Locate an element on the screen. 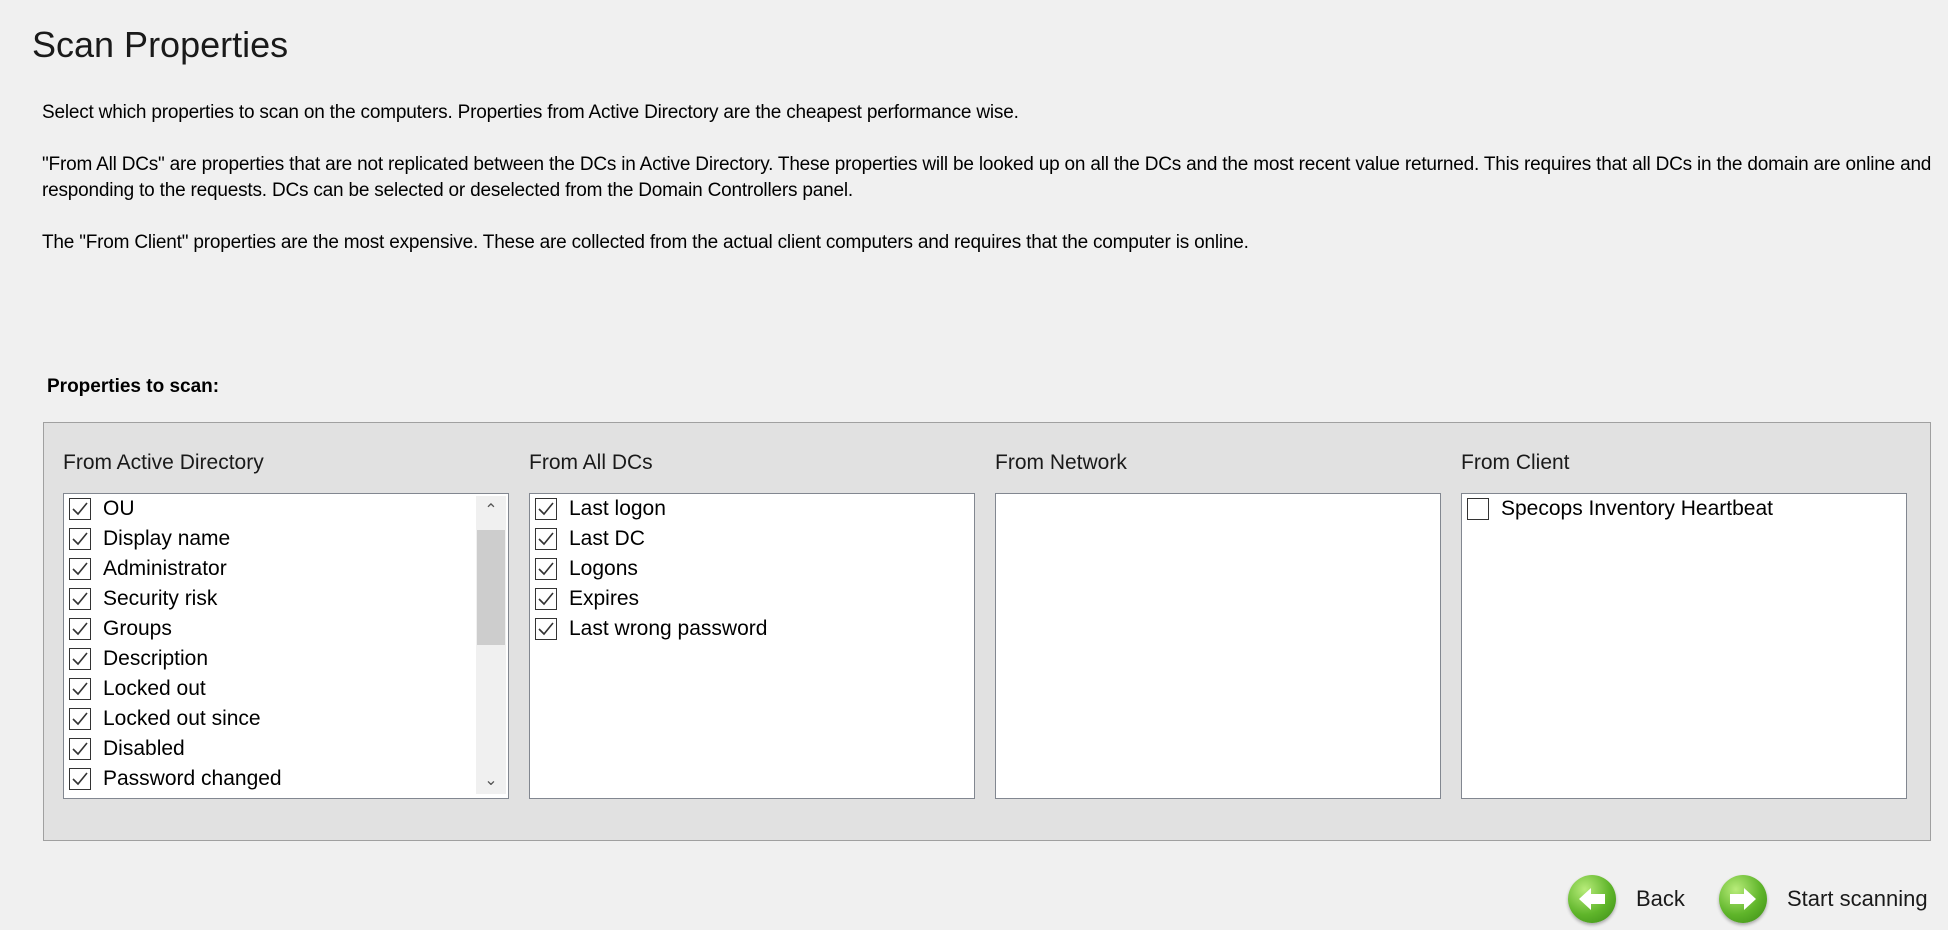 The image size is (1948, 930). list-item: Description is located at coordinates (286, 659).